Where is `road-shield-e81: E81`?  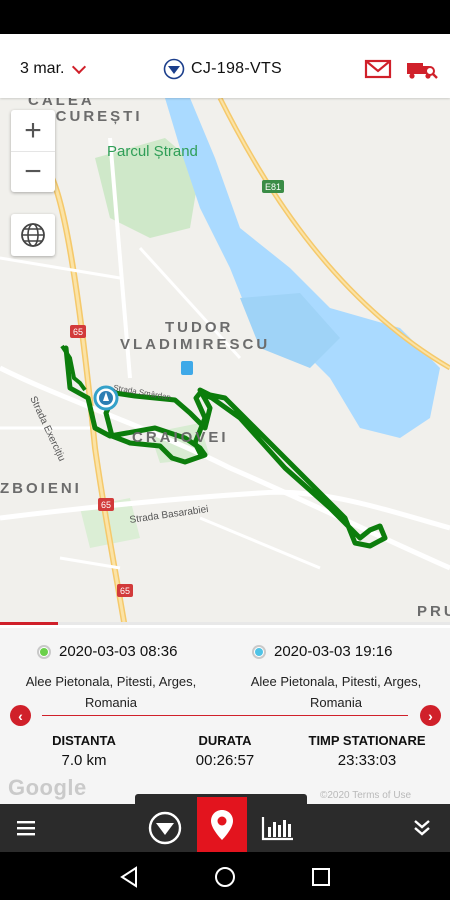 road-shield-e81: E81 is located at coordinates (273, 186).